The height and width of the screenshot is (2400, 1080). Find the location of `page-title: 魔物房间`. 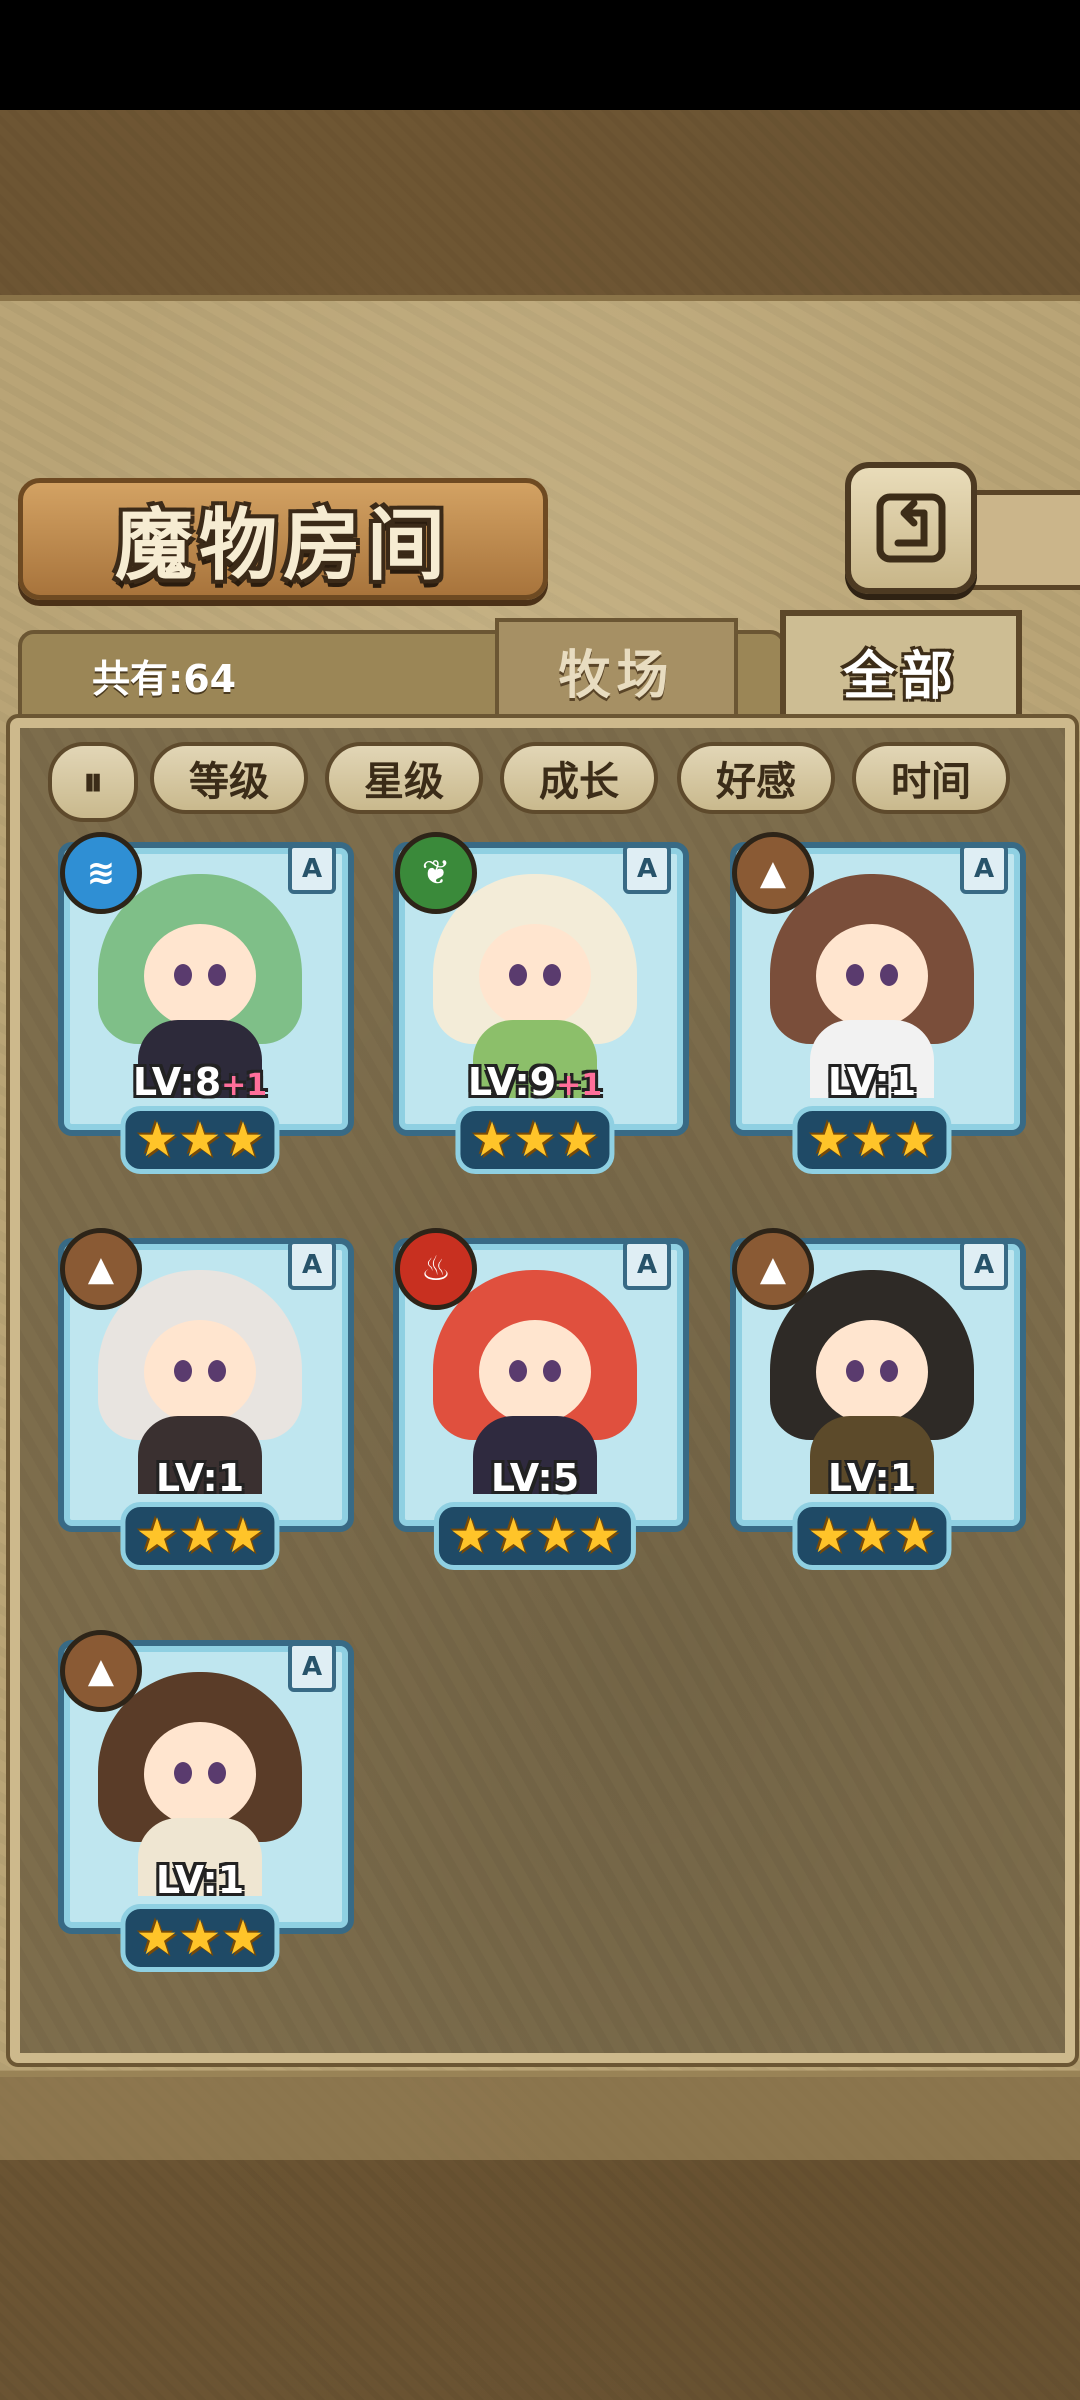

page-title: 魔物房间 is located at coordinates (283, 539).